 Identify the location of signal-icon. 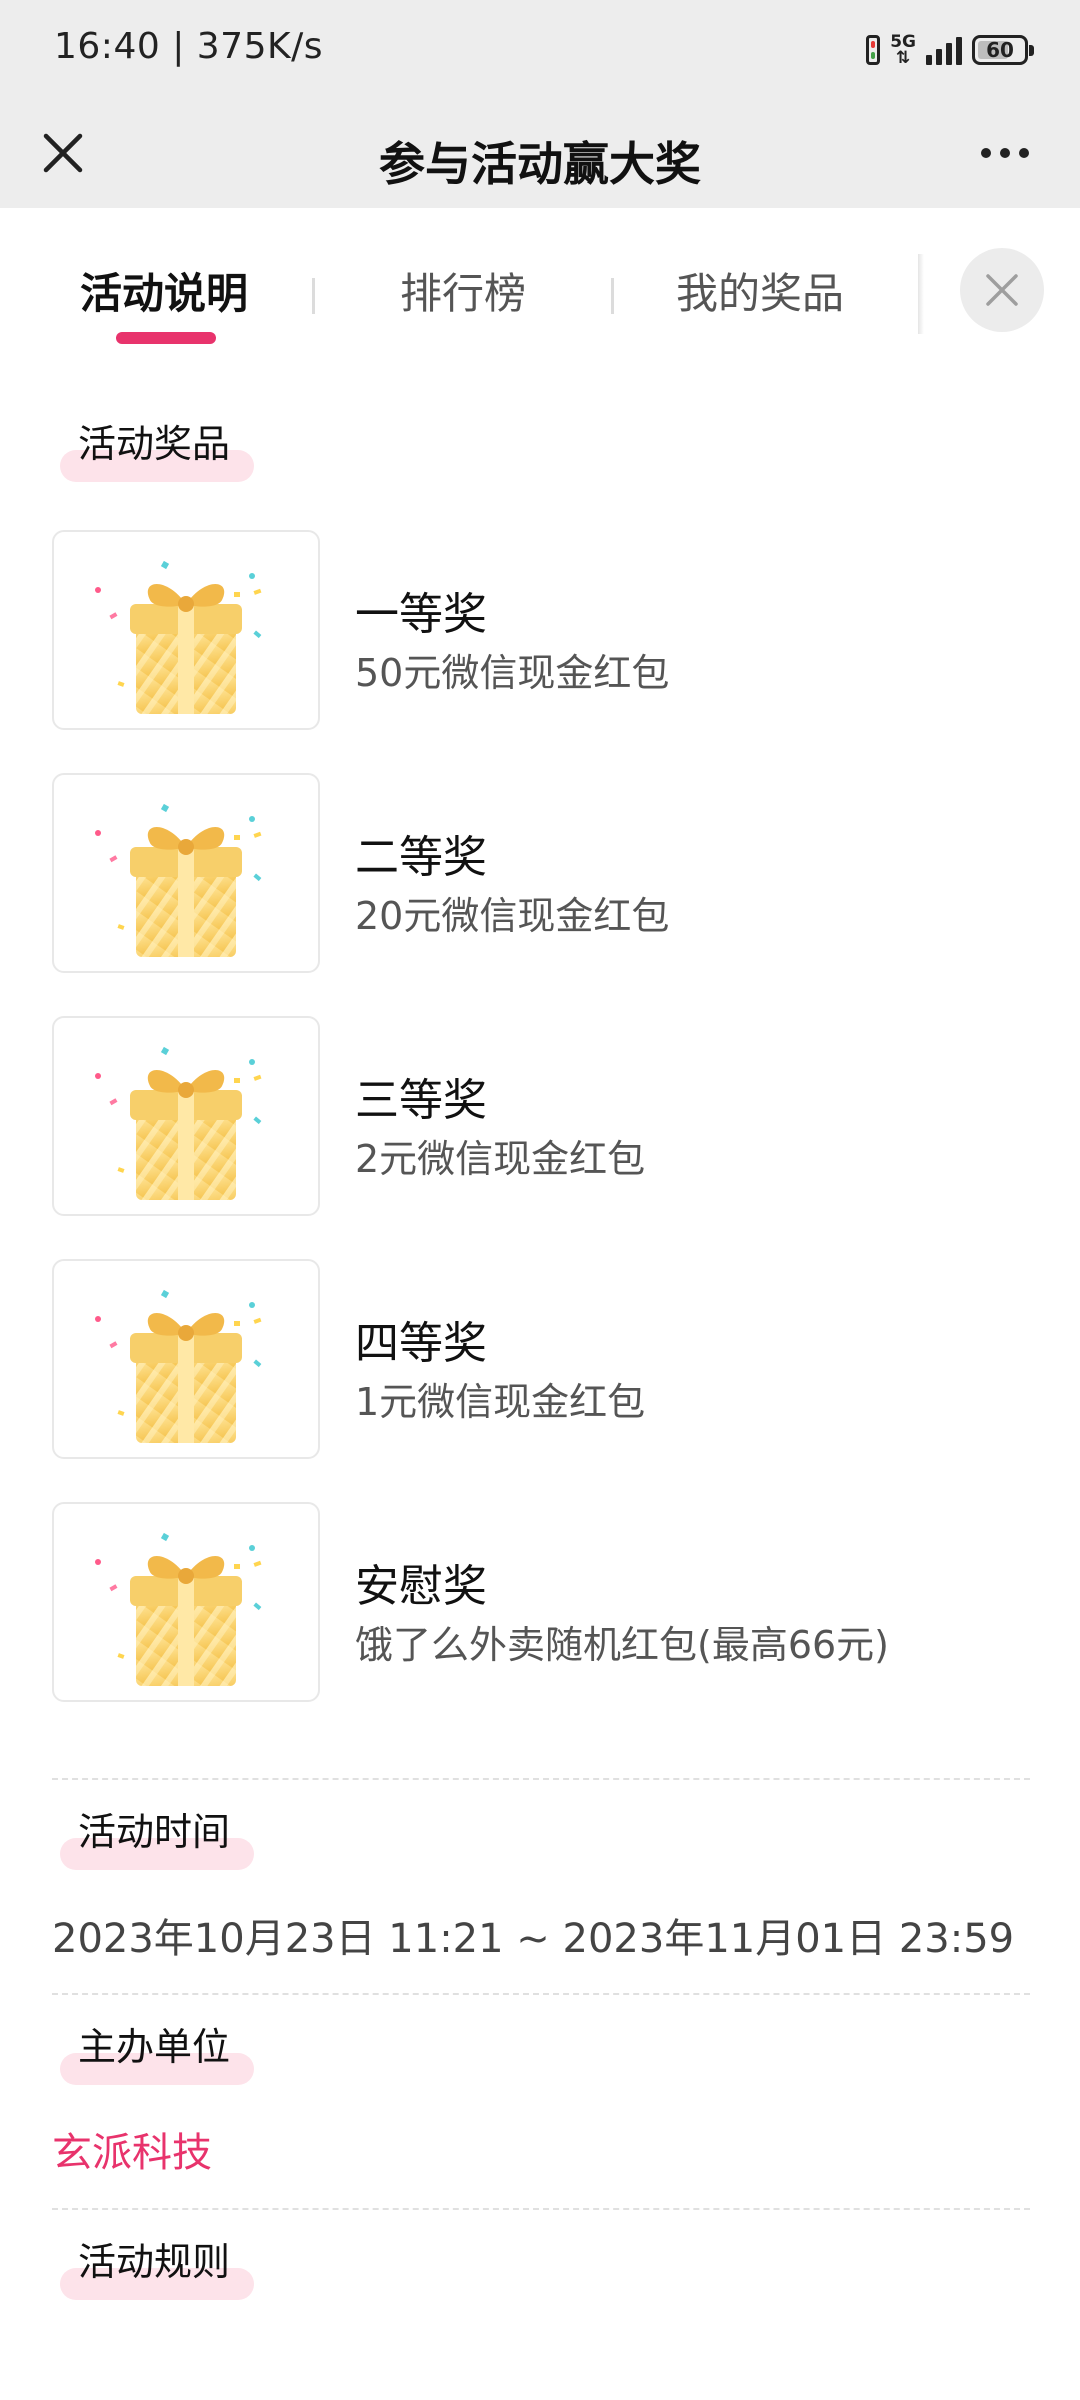
(944, 50).